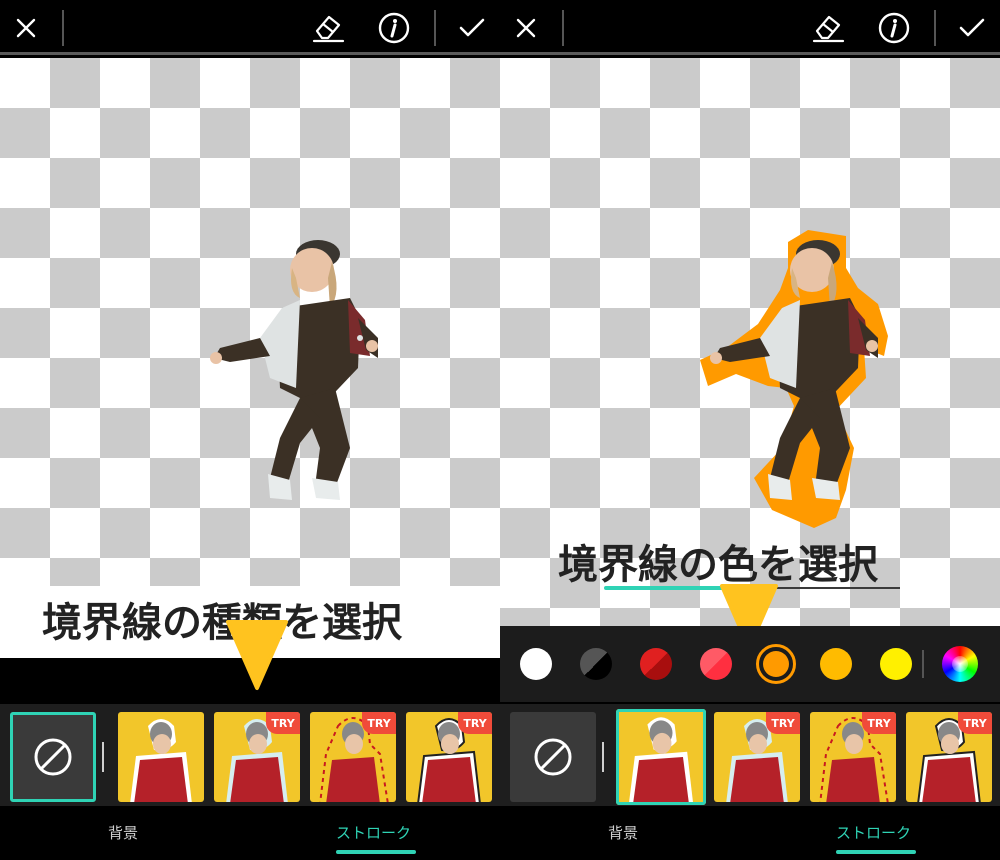  I want to click on swatch-red, so click(716, 664).